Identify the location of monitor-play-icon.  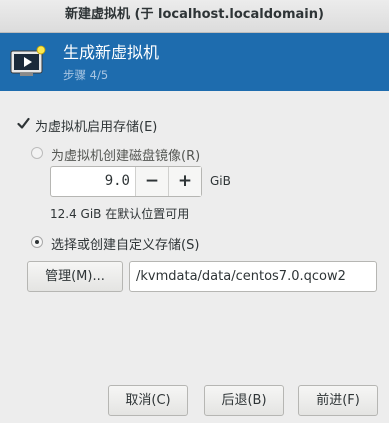
(28, 60).